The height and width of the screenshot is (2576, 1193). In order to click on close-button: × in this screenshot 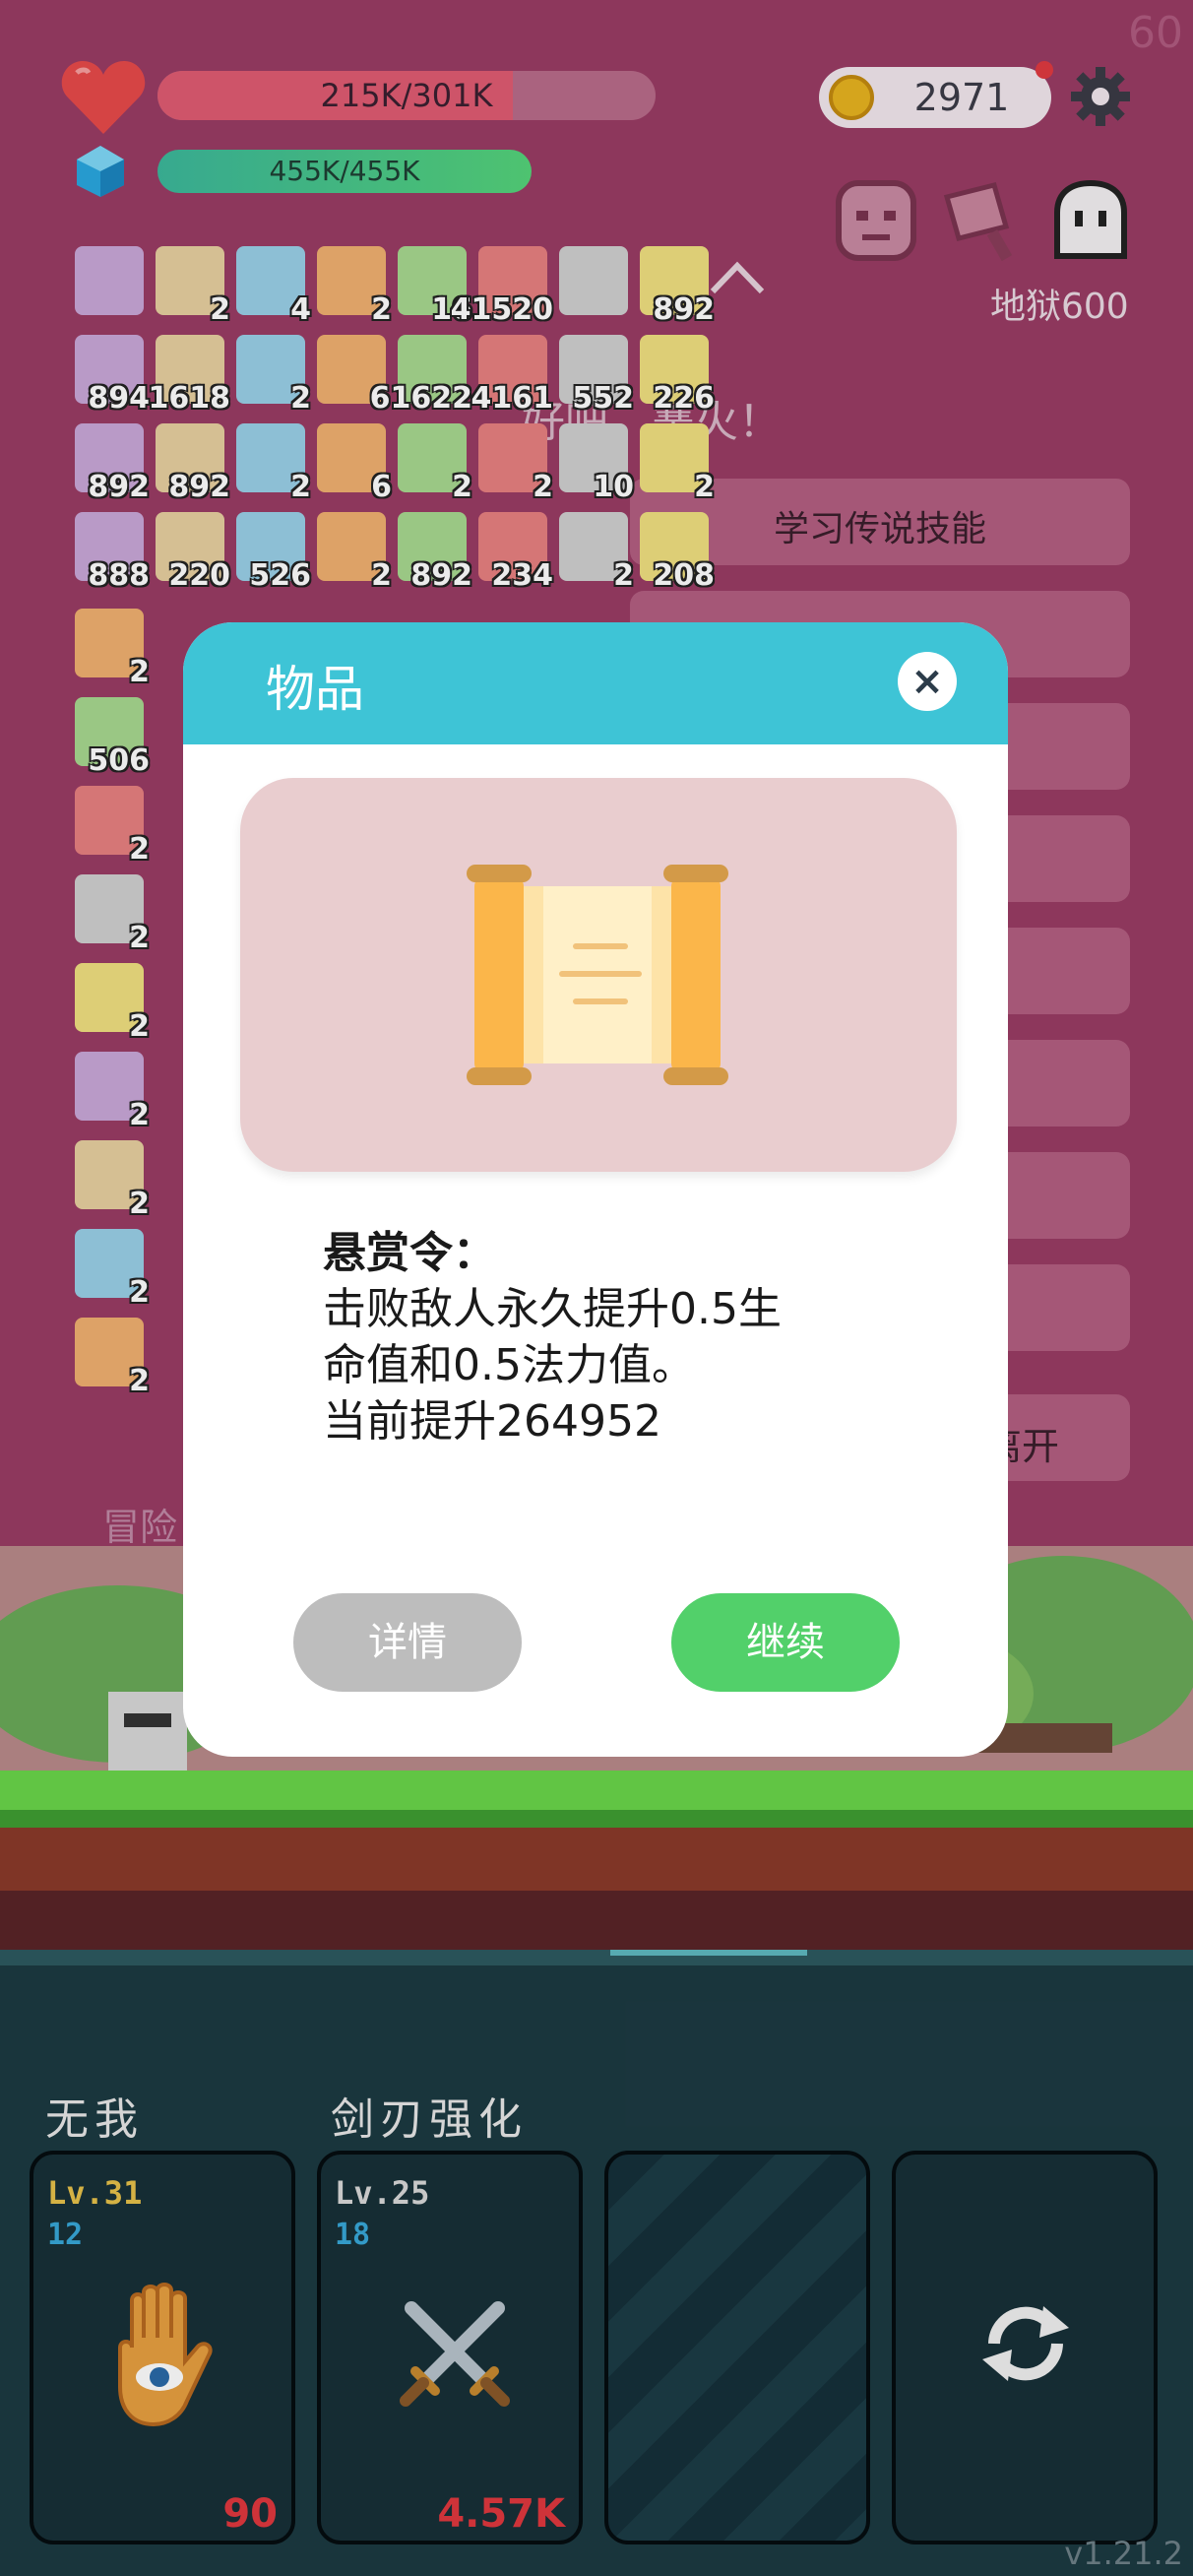, I will do `click(927, 681)`.